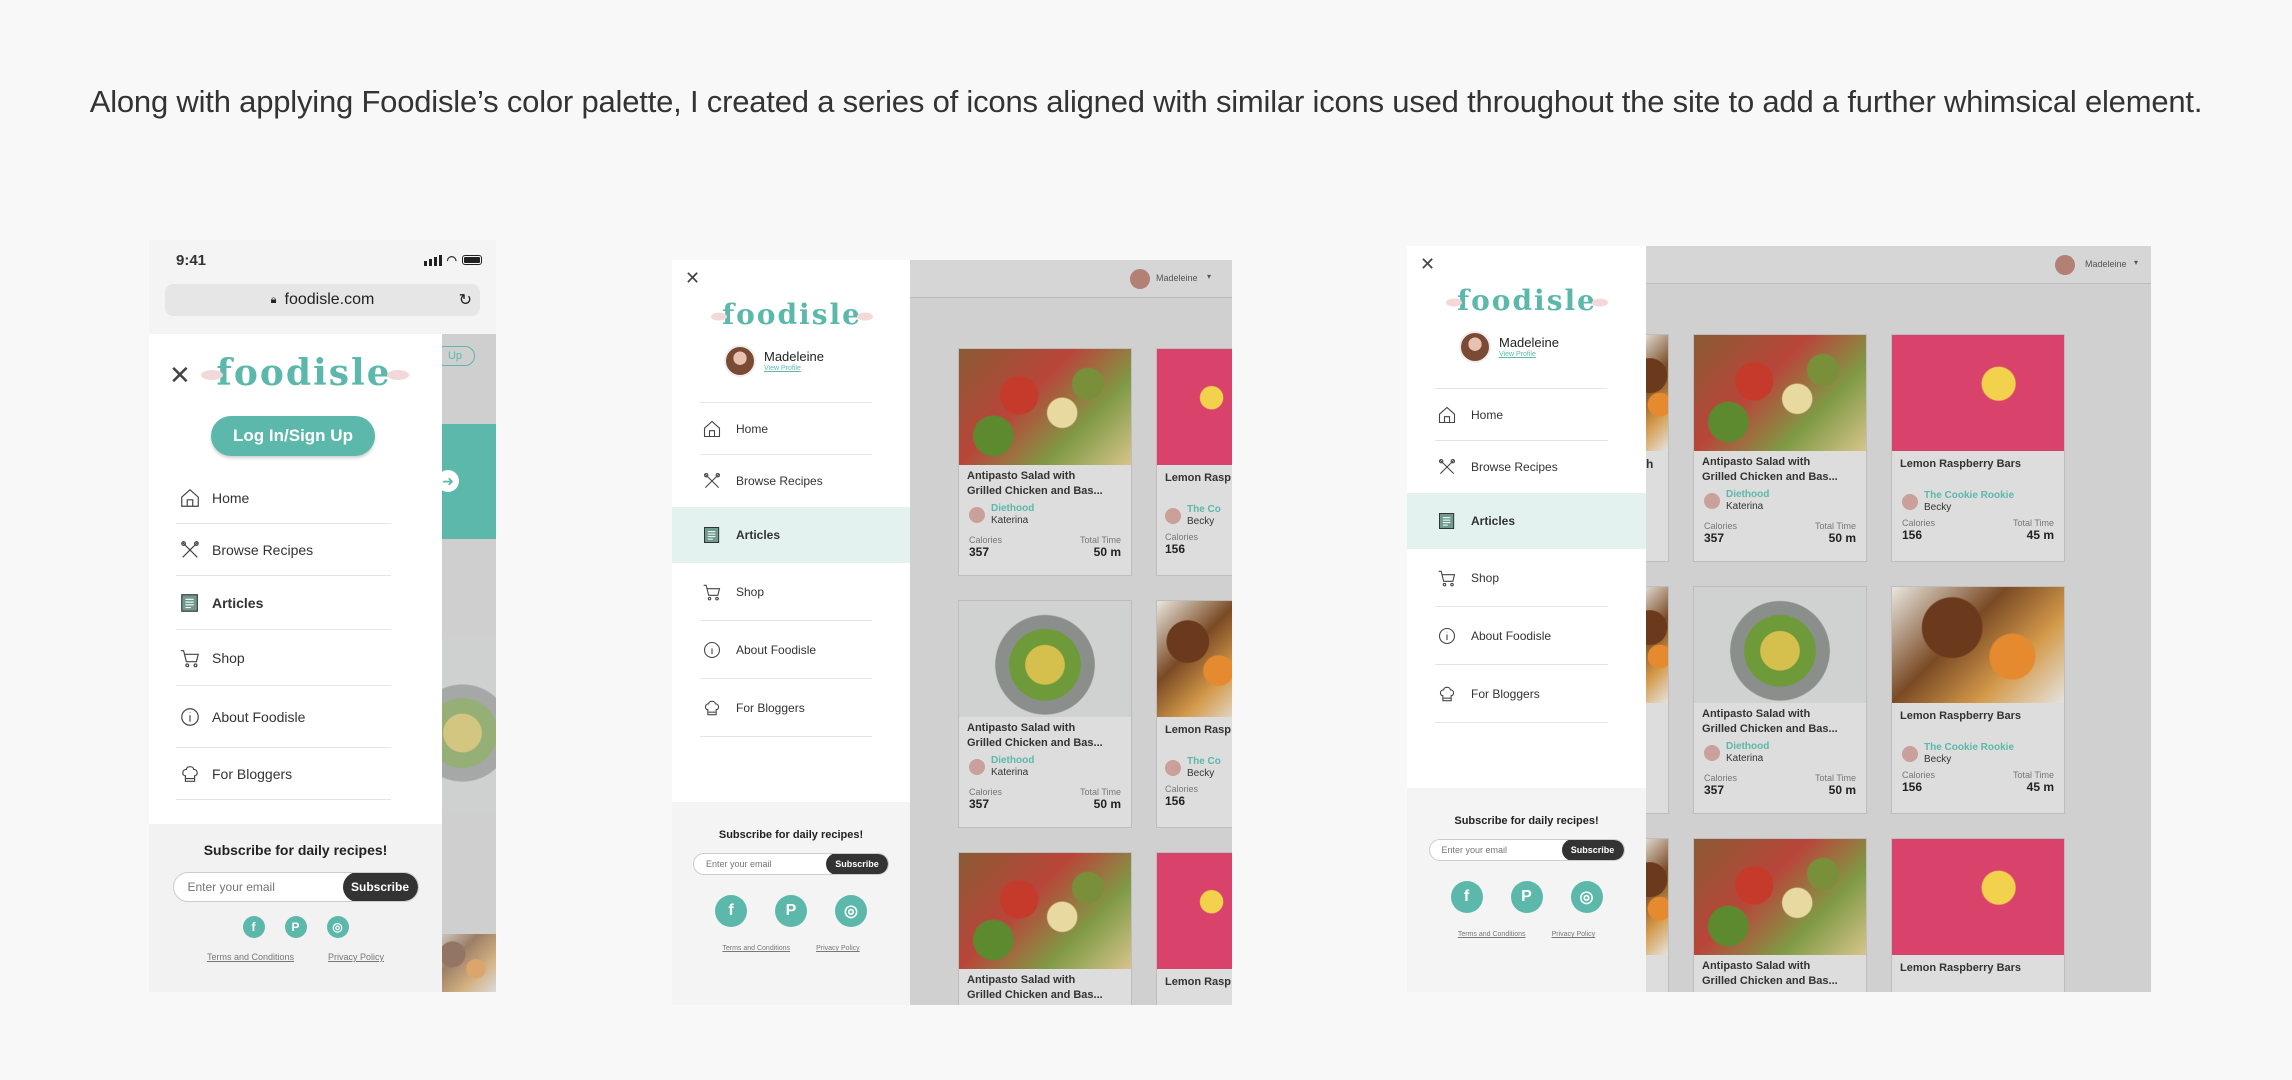 The width and height of the screenshot is (2292, 1080). What do you see at coordinates (1447, 521) in the screenshot?
I see `book-icon` at bounding box center [1447, 521].